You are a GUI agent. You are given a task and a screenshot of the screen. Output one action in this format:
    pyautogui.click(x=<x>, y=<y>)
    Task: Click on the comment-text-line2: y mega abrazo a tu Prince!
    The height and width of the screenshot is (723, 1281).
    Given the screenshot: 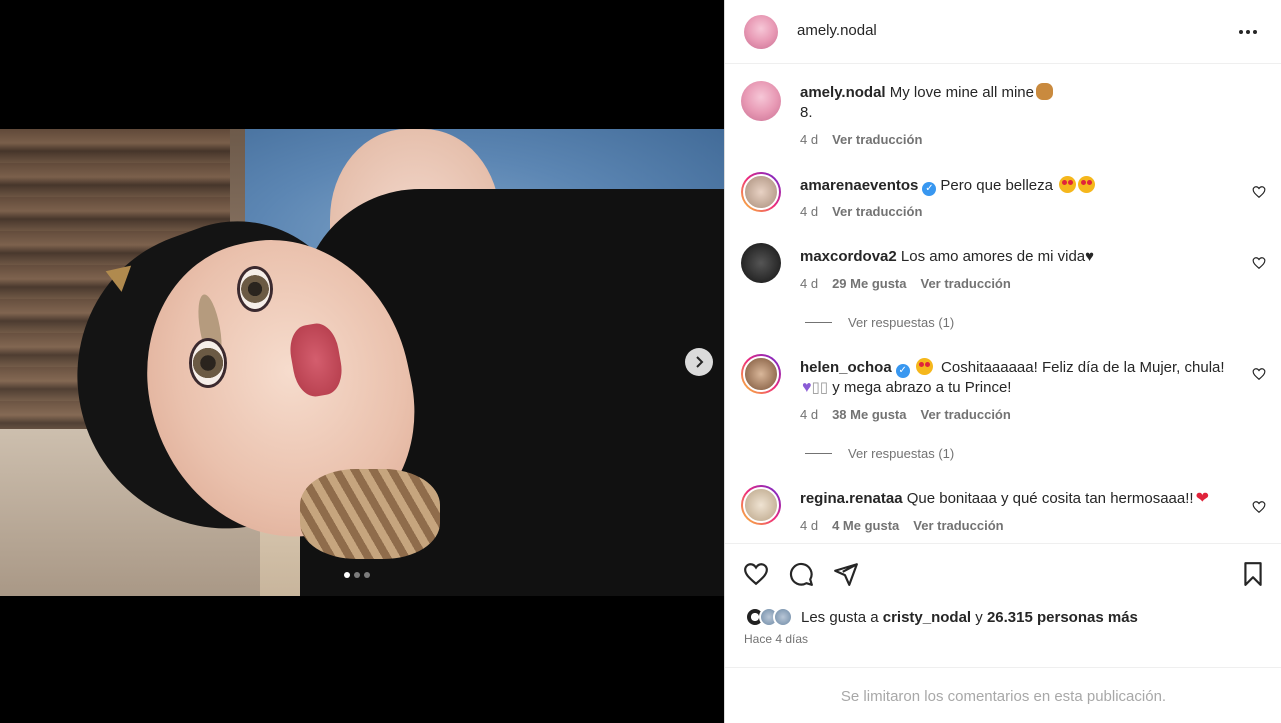 What is the action you would take?
    pyautogui.click(x=922, y=387)
    